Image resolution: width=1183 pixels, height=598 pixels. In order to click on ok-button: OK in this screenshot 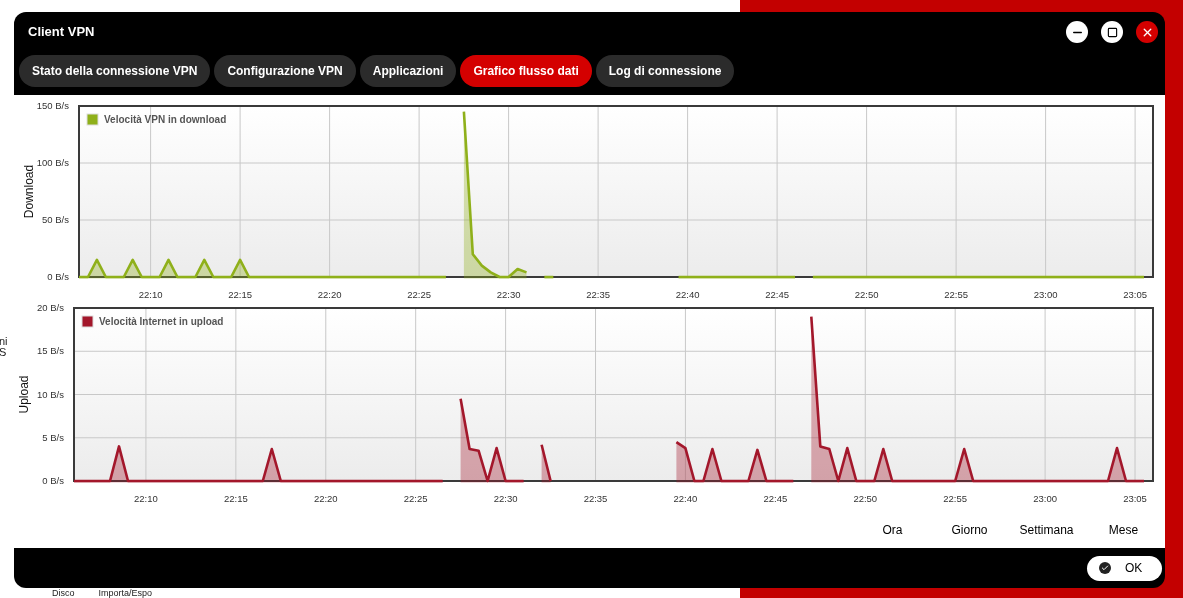, I will do `click(1124, 568)`.